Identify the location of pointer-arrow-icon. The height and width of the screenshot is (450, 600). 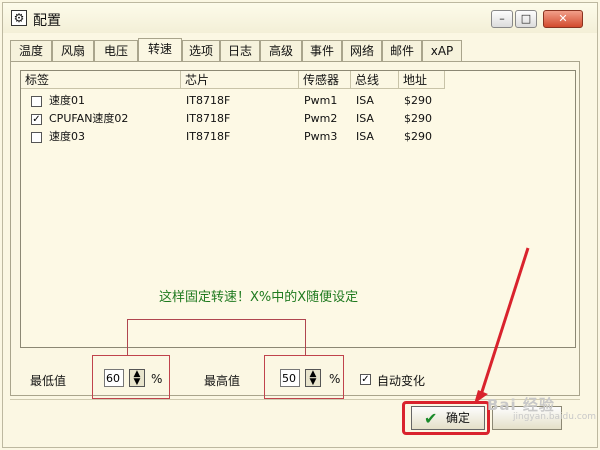
(502, 325).